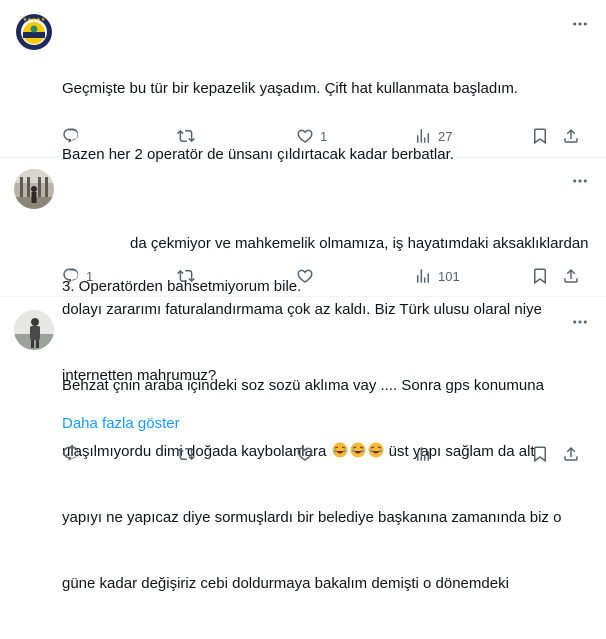 The image size is (606, 639). Describe the element at coordinates (449, 276) in the screenshot. I see `view-count: 101` at that location.